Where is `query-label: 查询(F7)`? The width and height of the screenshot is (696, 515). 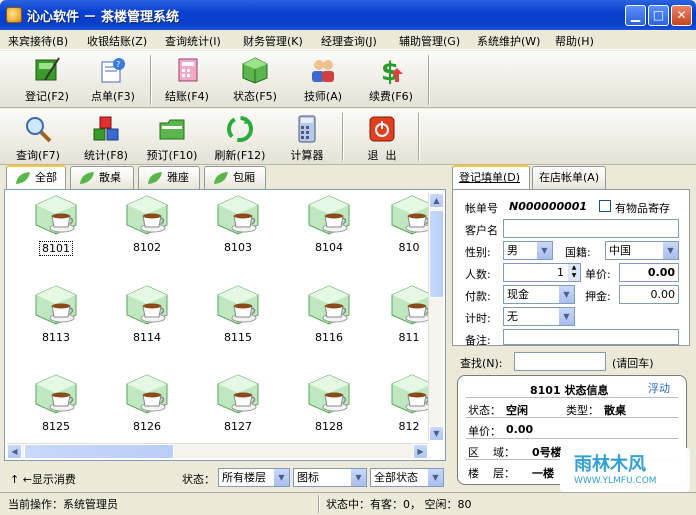
query-label: 查询(F7) is located at coordinates (38, 155).